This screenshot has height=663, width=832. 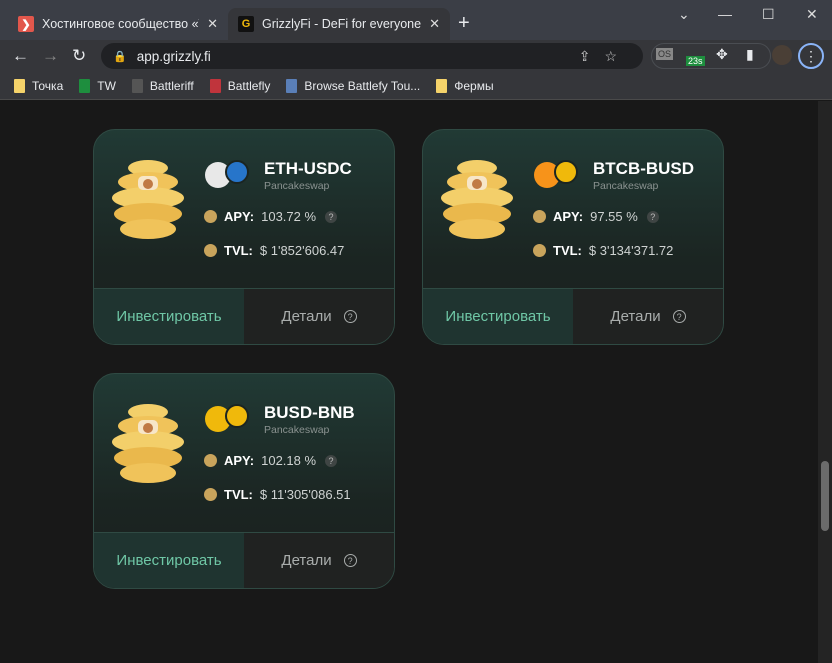 I want to click on os-extension-icon: OS, so click(x=665, y=54).